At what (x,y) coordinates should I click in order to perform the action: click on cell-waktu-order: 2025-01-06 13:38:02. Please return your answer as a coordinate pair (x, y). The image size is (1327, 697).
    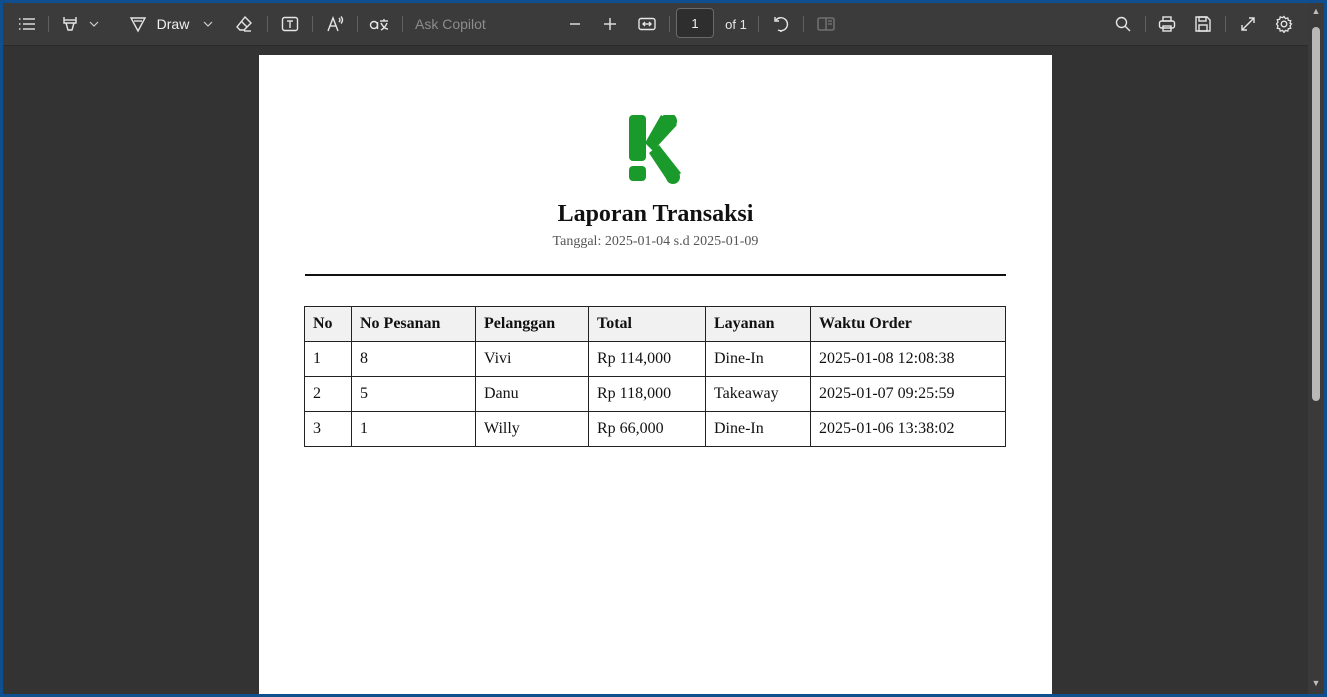
    Looking at the image, I should click on (908, 429).